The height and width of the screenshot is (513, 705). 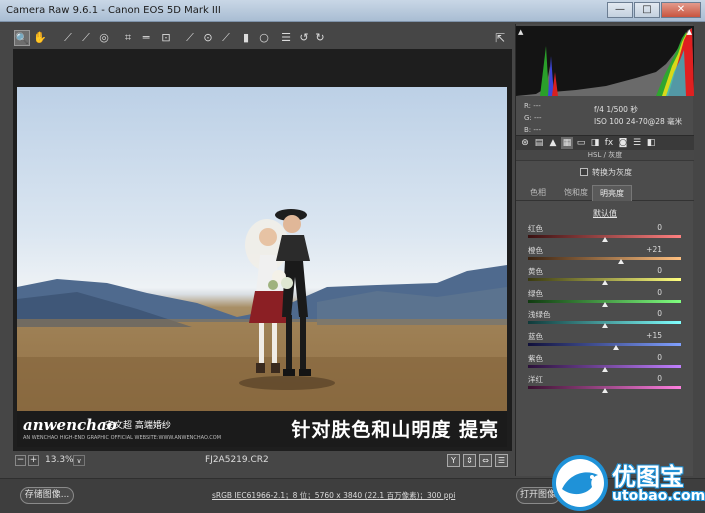 I want to click on slider-yellow: 黄色 0, so click(x=605, y=277).